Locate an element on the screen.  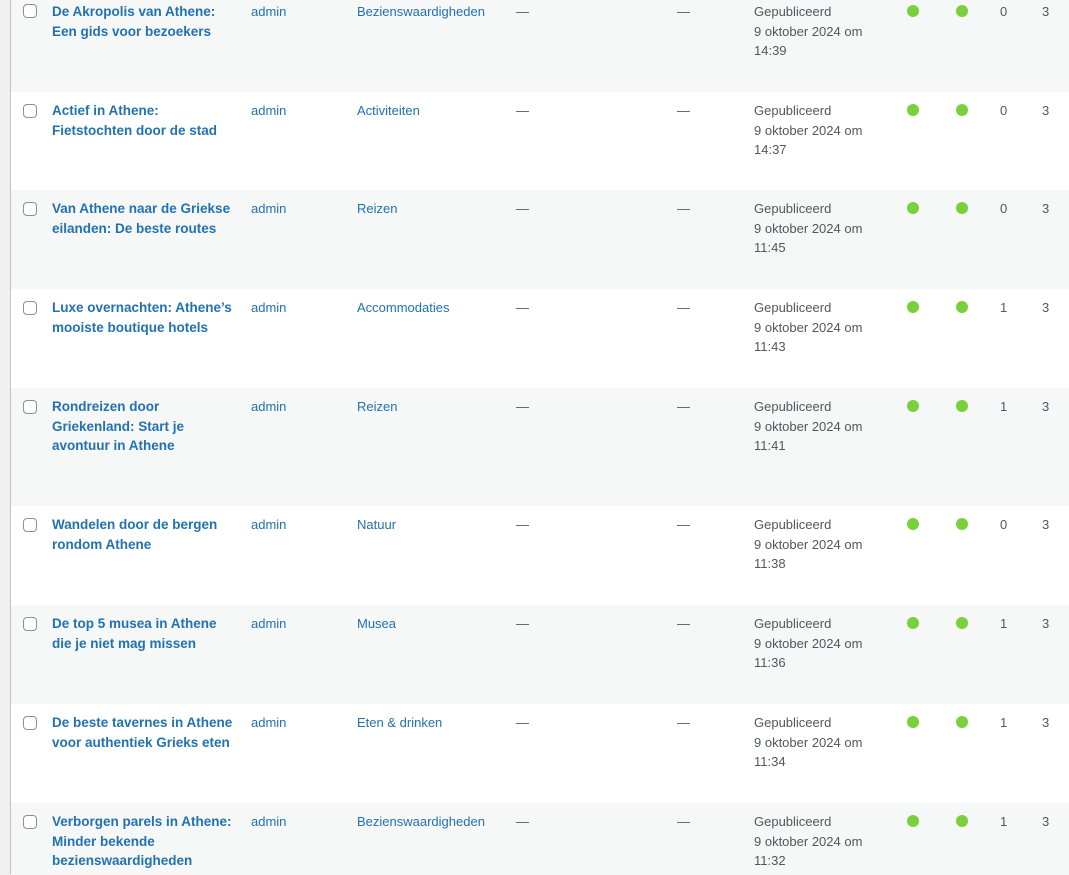
date-text: 9 oktober 2024 om 14:39 is located at coordinates (808, 41).